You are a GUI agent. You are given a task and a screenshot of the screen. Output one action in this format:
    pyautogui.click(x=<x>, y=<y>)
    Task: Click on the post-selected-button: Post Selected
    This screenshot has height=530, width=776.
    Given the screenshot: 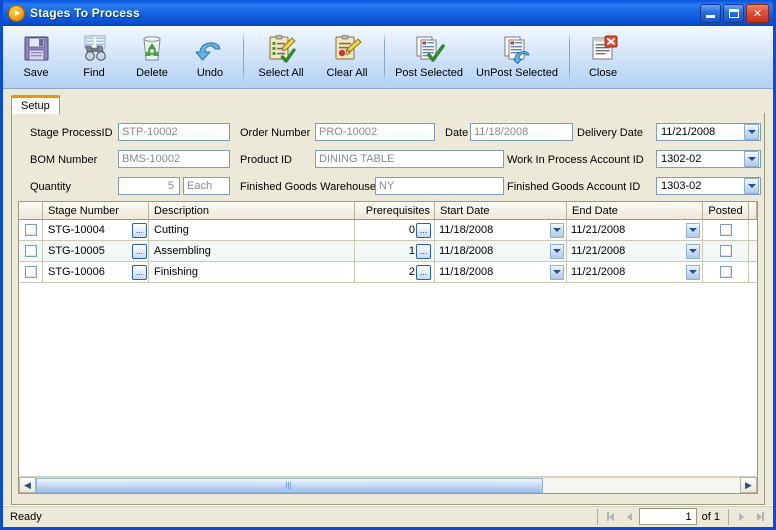 What is the action you would take?
    pyautogui.click(x=429, y=58)
    